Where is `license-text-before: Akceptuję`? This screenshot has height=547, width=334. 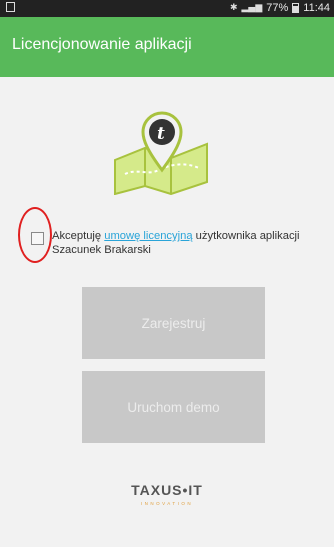 license-text-before: Akceptuję is located at coordinates (78, 236).